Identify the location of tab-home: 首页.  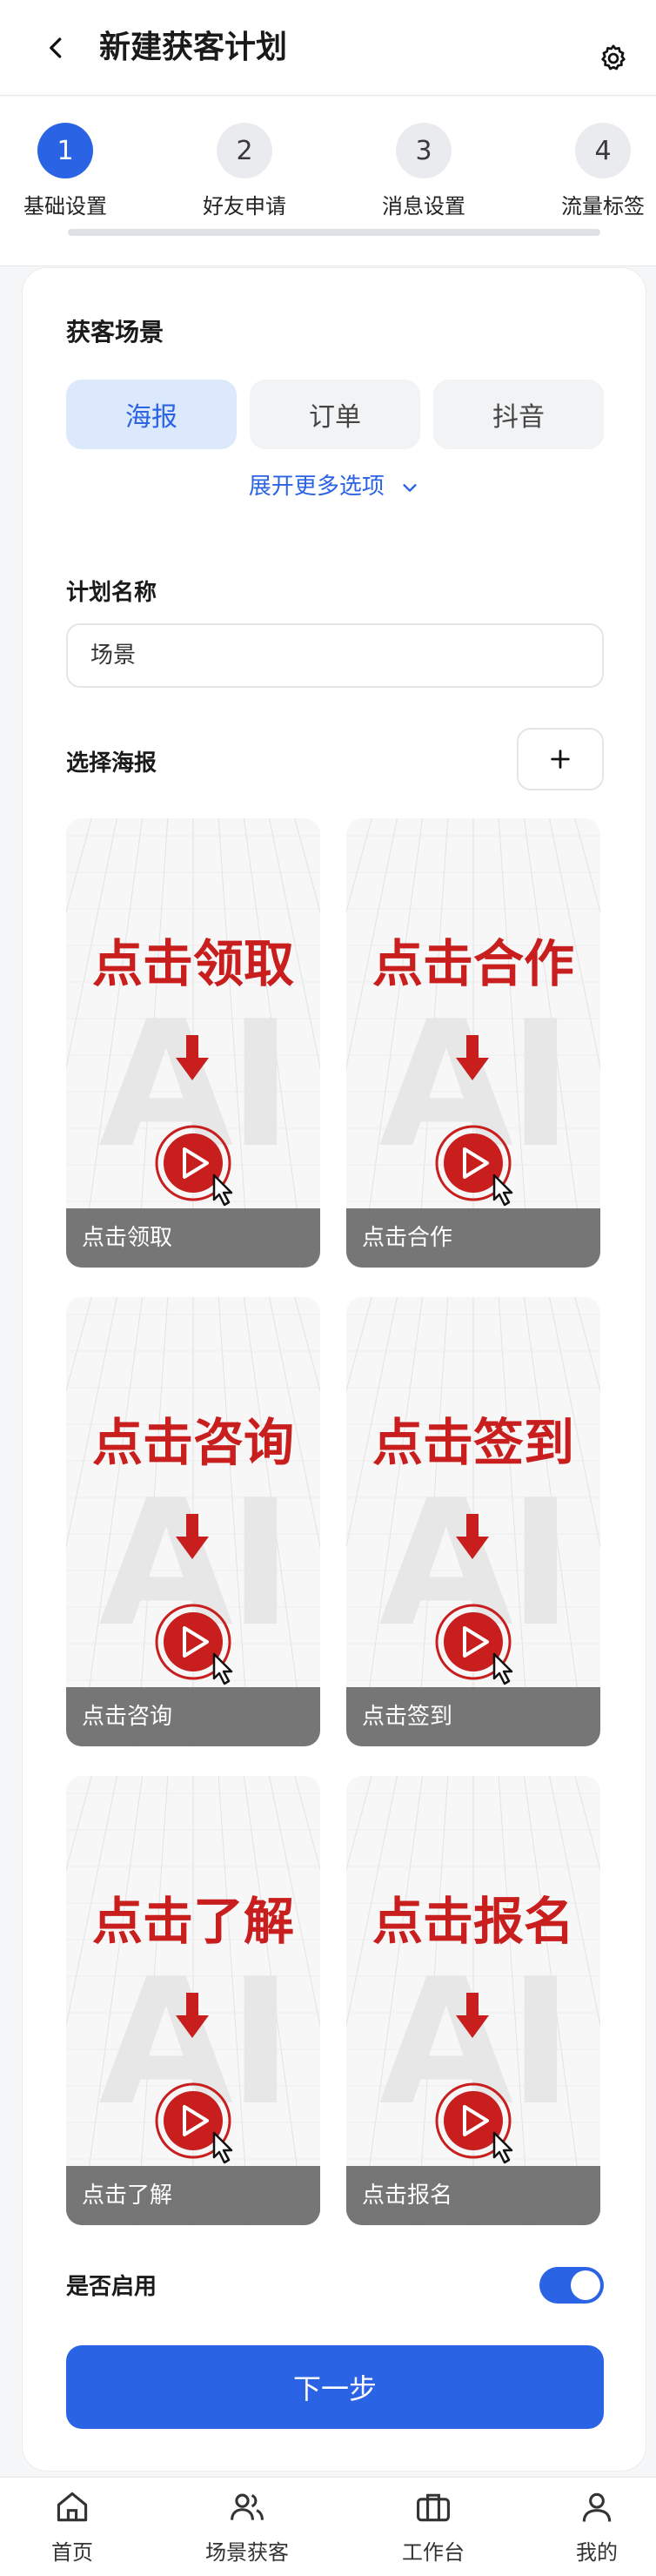
(72, 2527).